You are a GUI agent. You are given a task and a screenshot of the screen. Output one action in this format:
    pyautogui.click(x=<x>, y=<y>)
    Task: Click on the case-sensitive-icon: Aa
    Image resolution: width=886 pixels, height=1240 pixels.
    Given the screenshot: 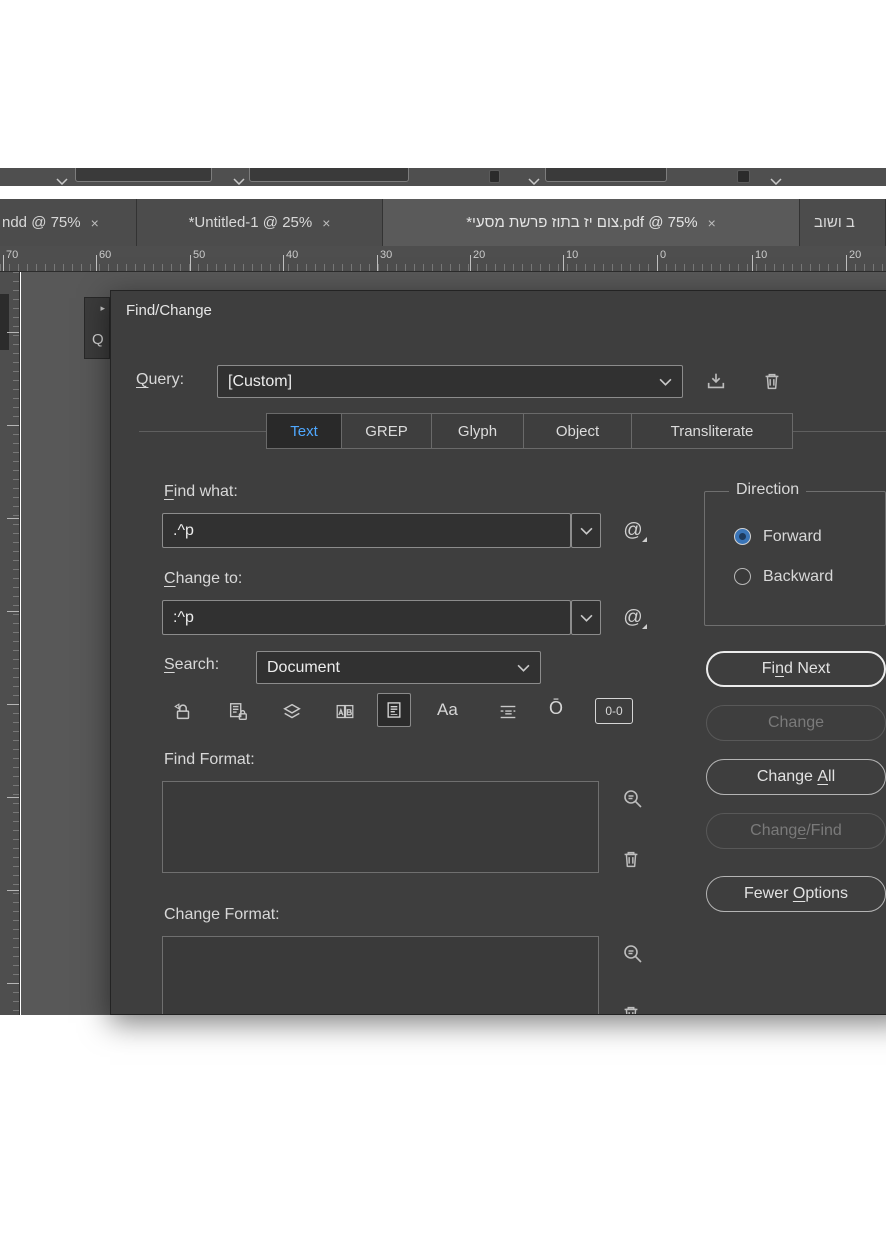 What is the action you would take?
    pyautogui.click(x=447, y=710)
    